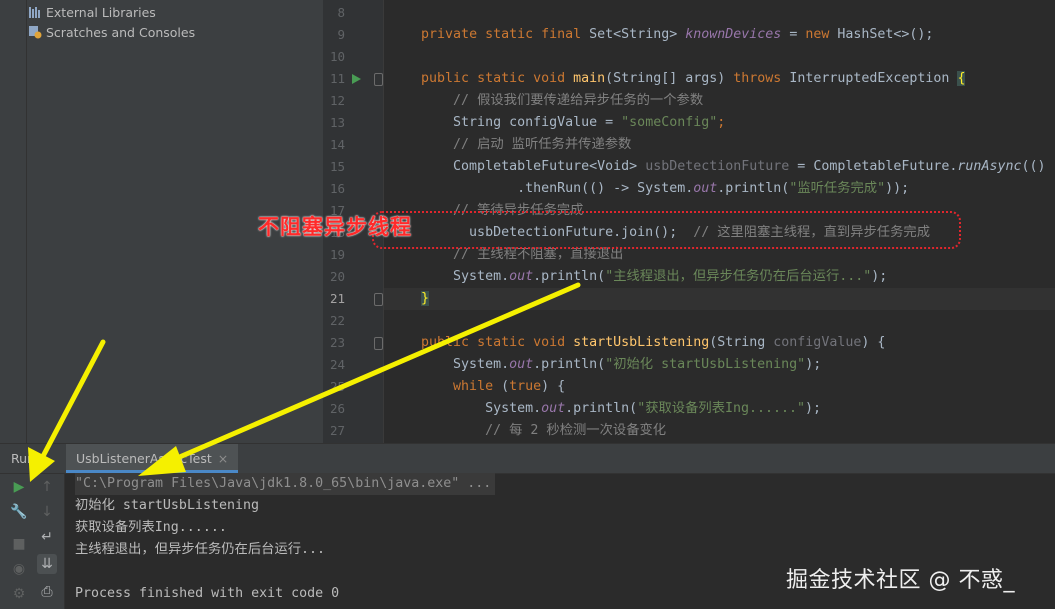 This screenshot has width=1055, height=609. Describe the element at coordinates (641, 342) in the screenshot. I see `code-token: startUsbListening` at that location.